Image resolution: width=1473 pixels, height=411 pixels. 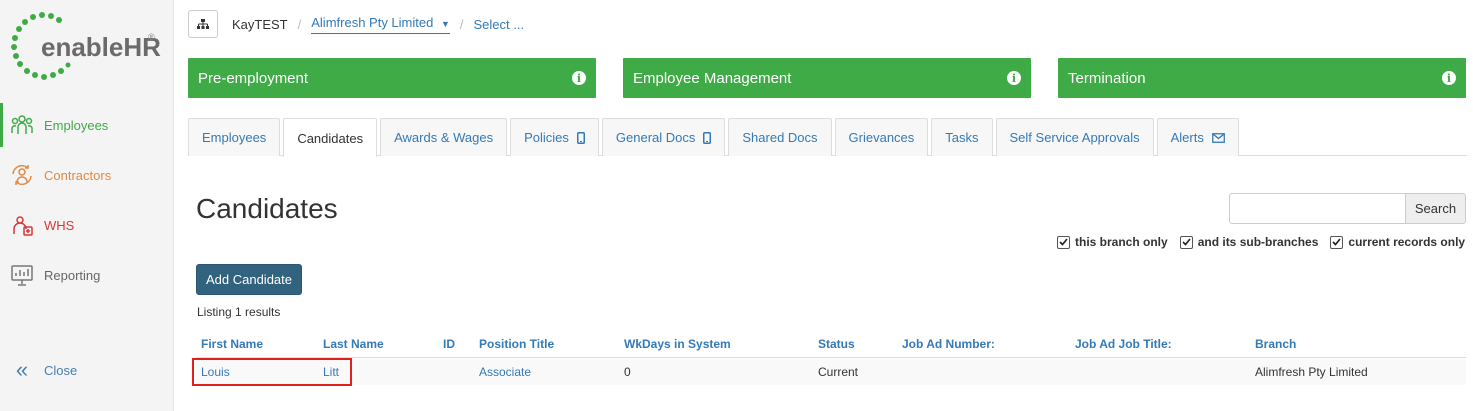 What do you see at coordinates (449, 344) in the screenshot?
I see `column-id: ID` at bounding box center [449, 344].